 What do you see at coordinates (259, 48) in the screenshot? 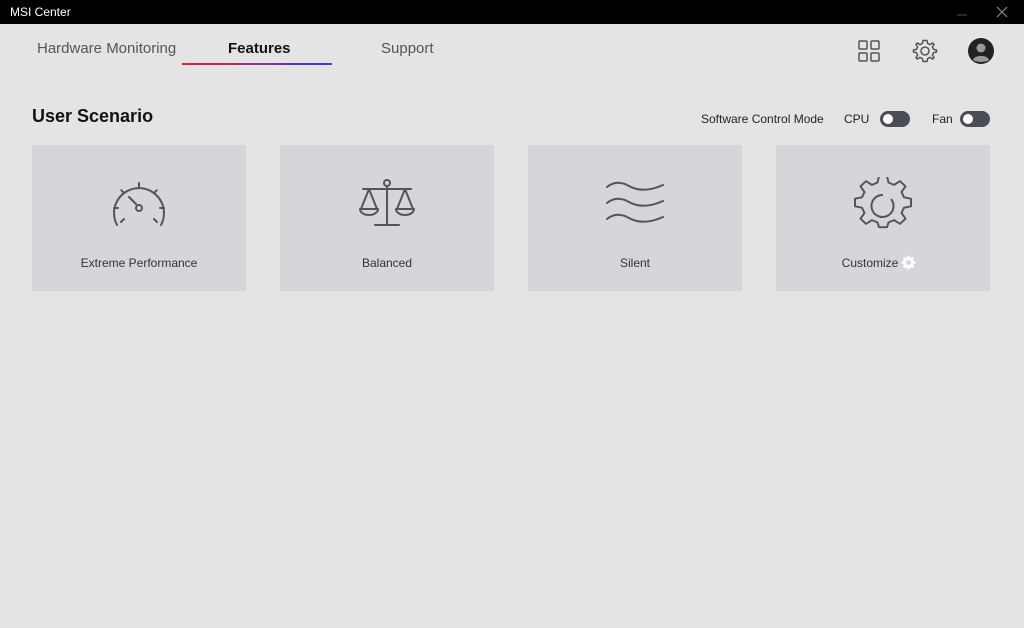
I see `tab-features: Features` at bounding box center [259, 48].